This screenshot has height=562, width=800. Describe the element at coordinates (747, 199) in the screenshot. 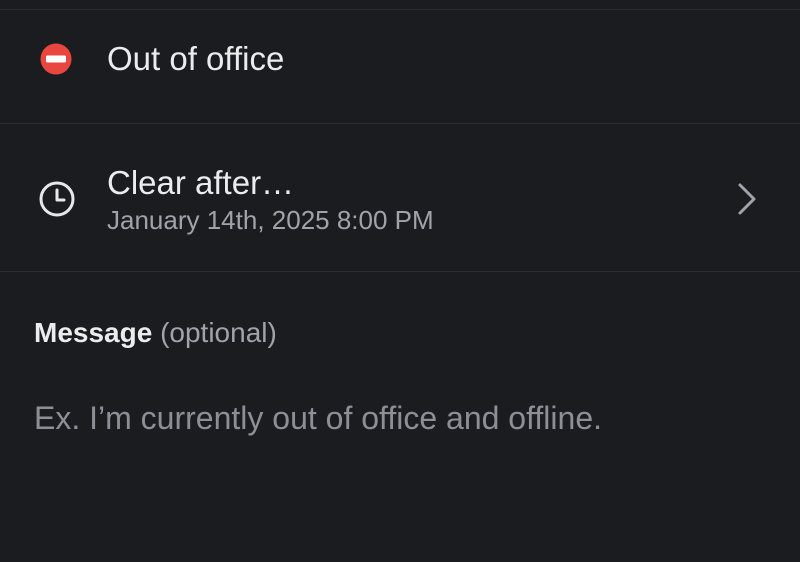

I see `chevron-right-icon` at that location.